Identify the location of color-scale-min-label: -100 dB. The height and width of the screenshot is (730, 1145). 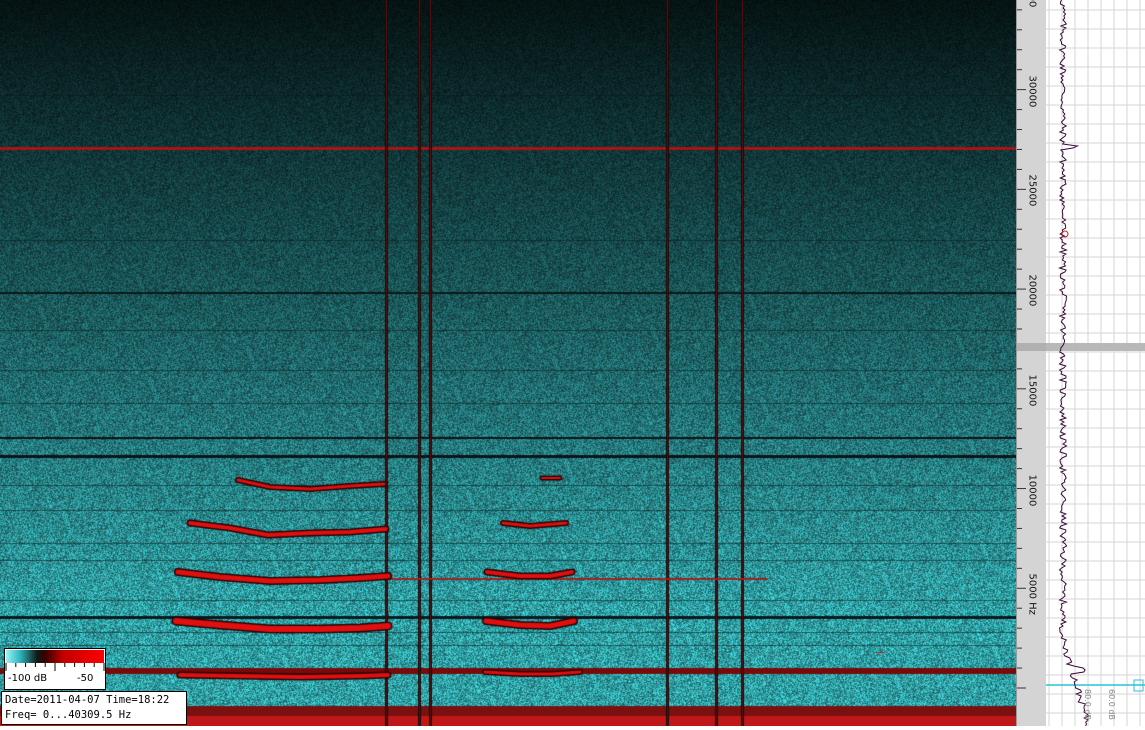
(28, 678).